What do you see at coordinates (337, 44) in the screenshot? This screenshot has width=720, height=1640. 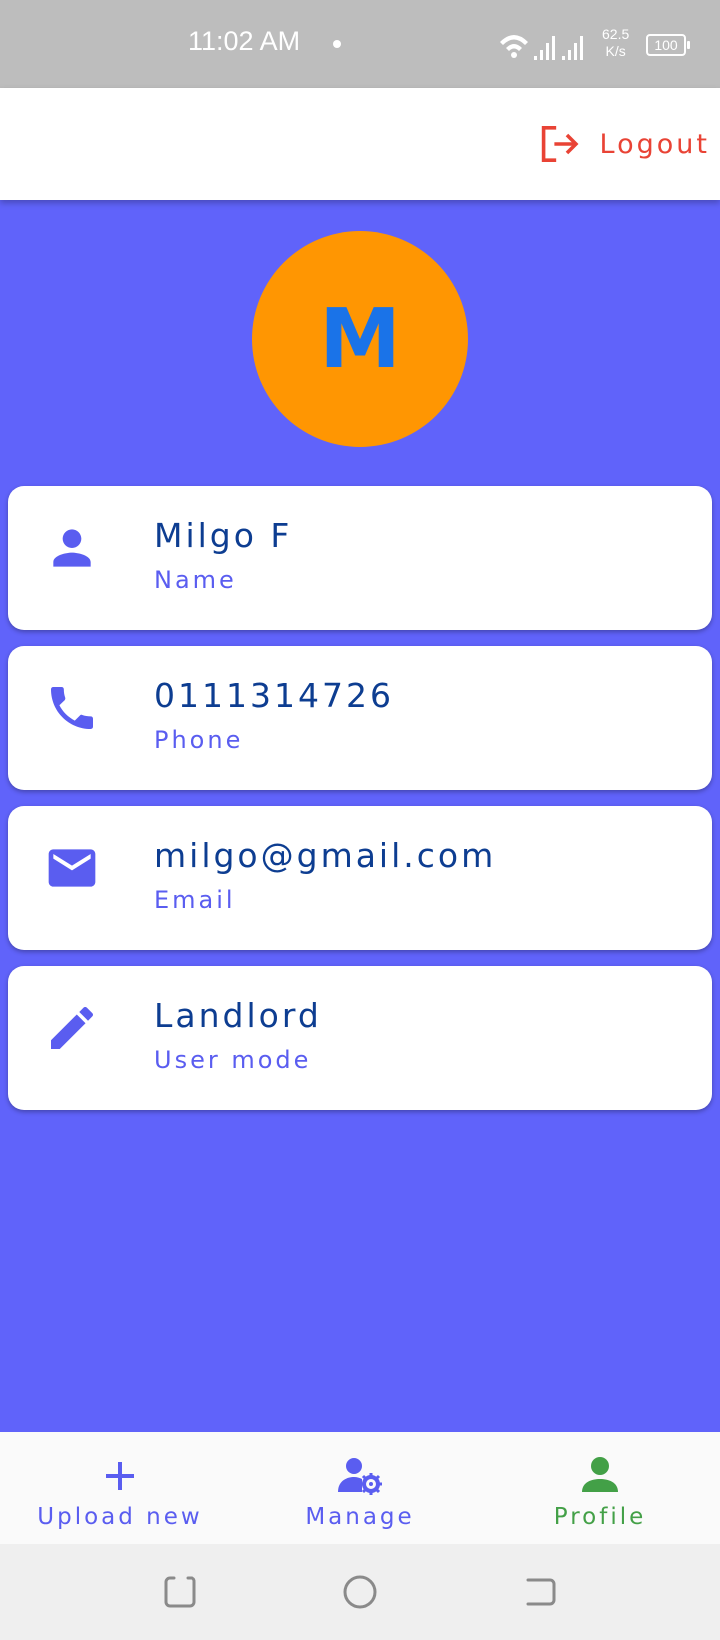 I see `notification-dot` at bounding box center [337, 44].